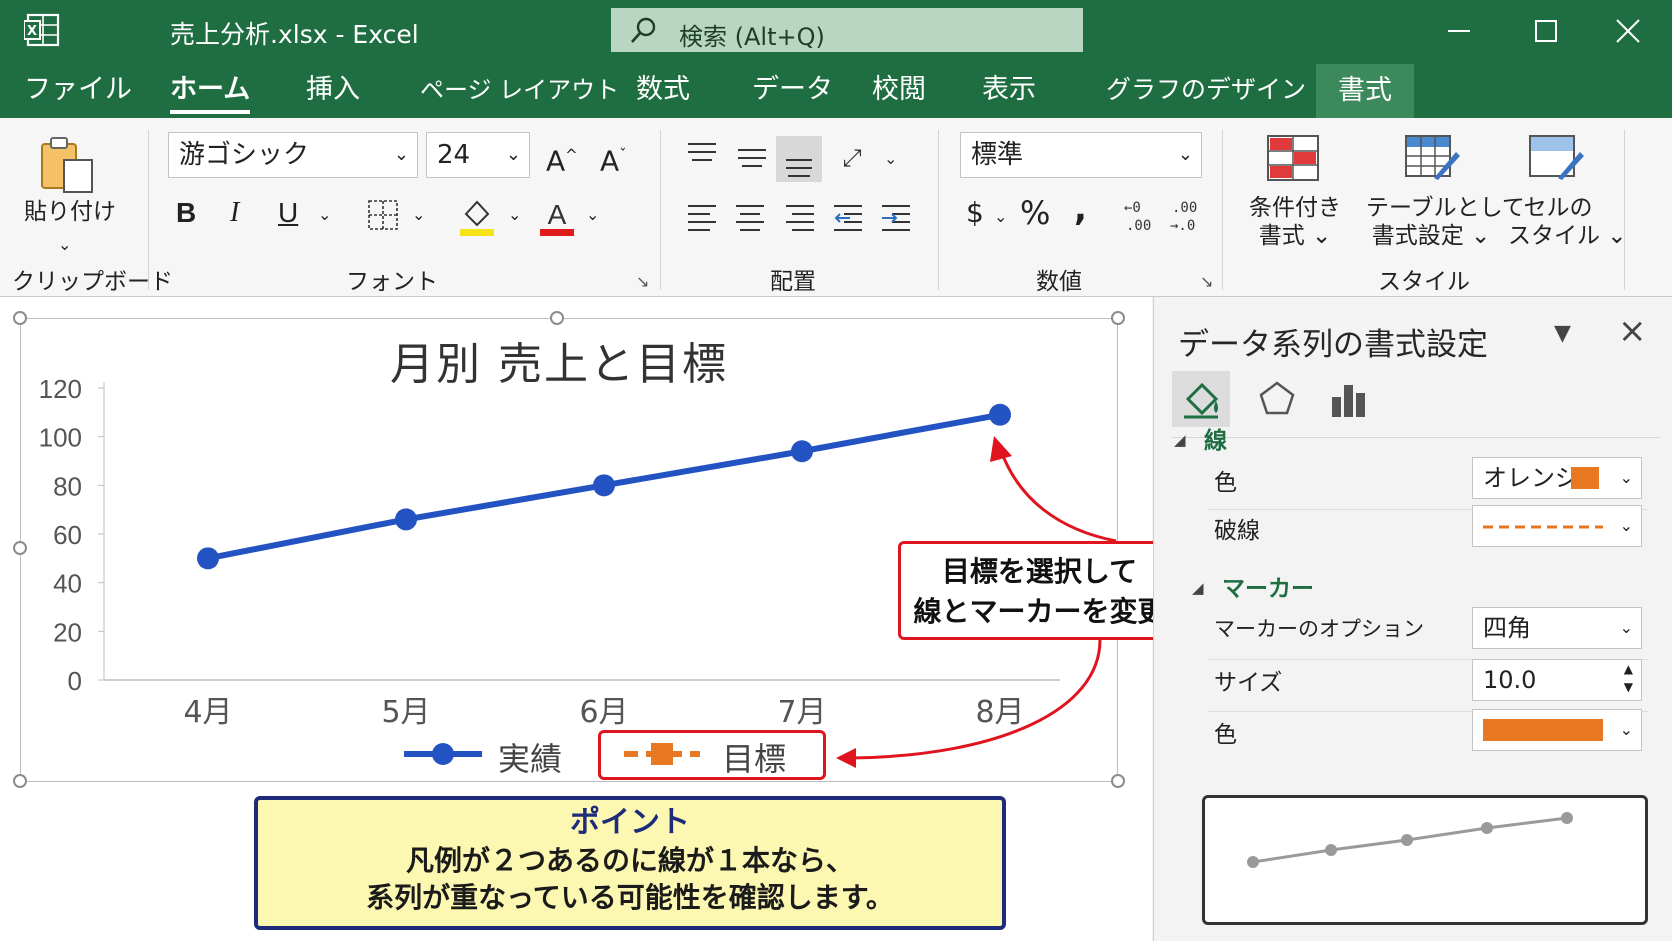 This screenshot has height=941, width=1672. Describe the element at coordinates (643, 30) in the screenshot. I see `search-icon` at that location.